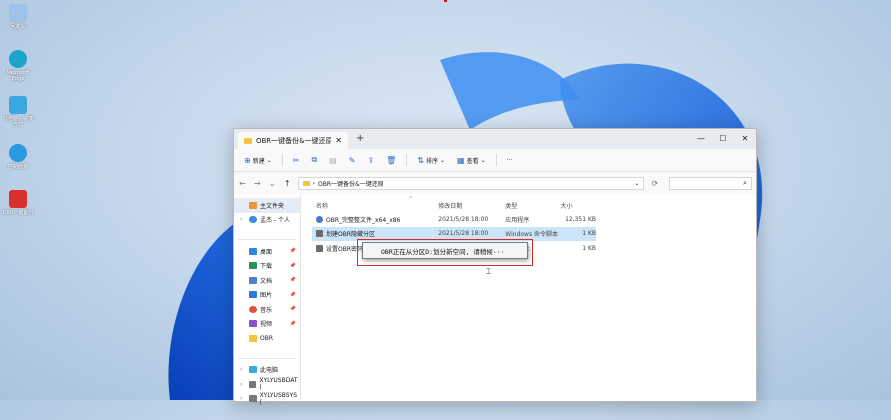 Image resolution: width=891 pixels, height=420 pixels. I want to click on desktop-icon-this-pc: 此电脑 - 快捷方式, so click(18, 112).